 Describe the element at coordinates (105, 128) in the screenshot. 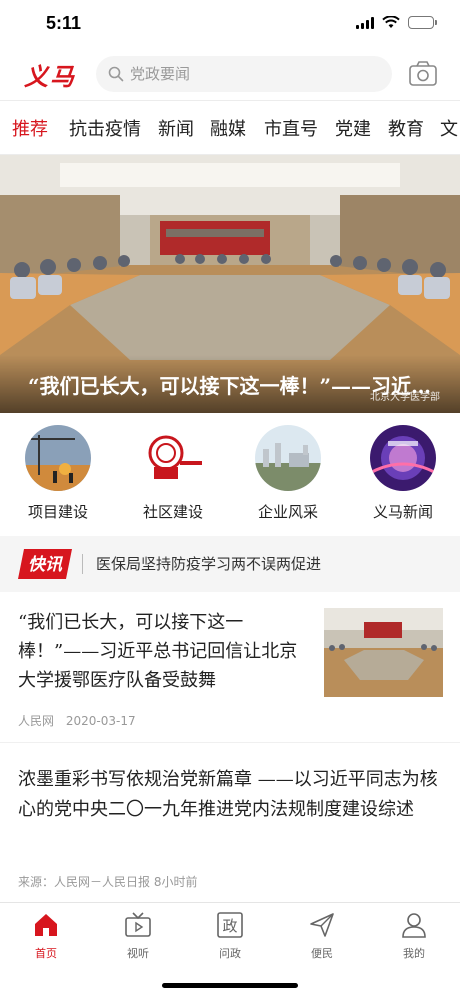

I see `tab-epidemic: 抗击疫情` at that location.